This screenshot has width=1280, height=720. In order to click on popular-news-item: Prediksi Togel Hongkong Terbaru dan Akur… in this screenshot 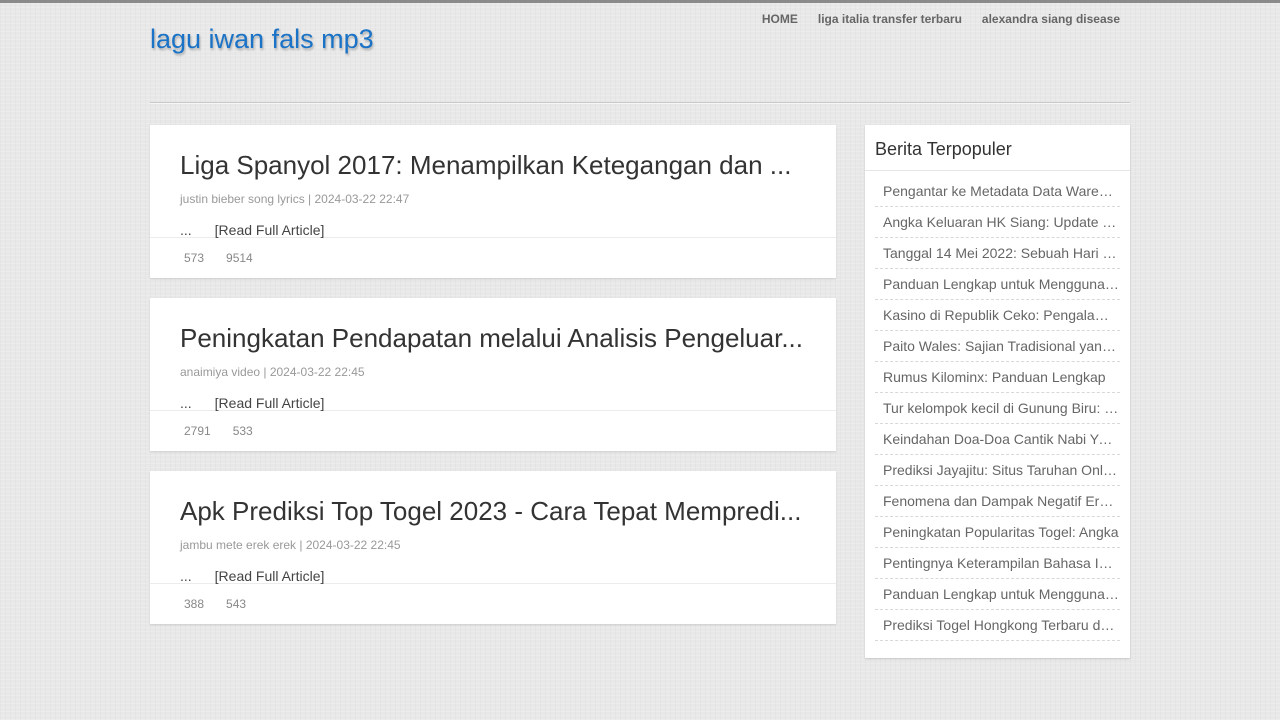, I will do `click(997, 625)`.